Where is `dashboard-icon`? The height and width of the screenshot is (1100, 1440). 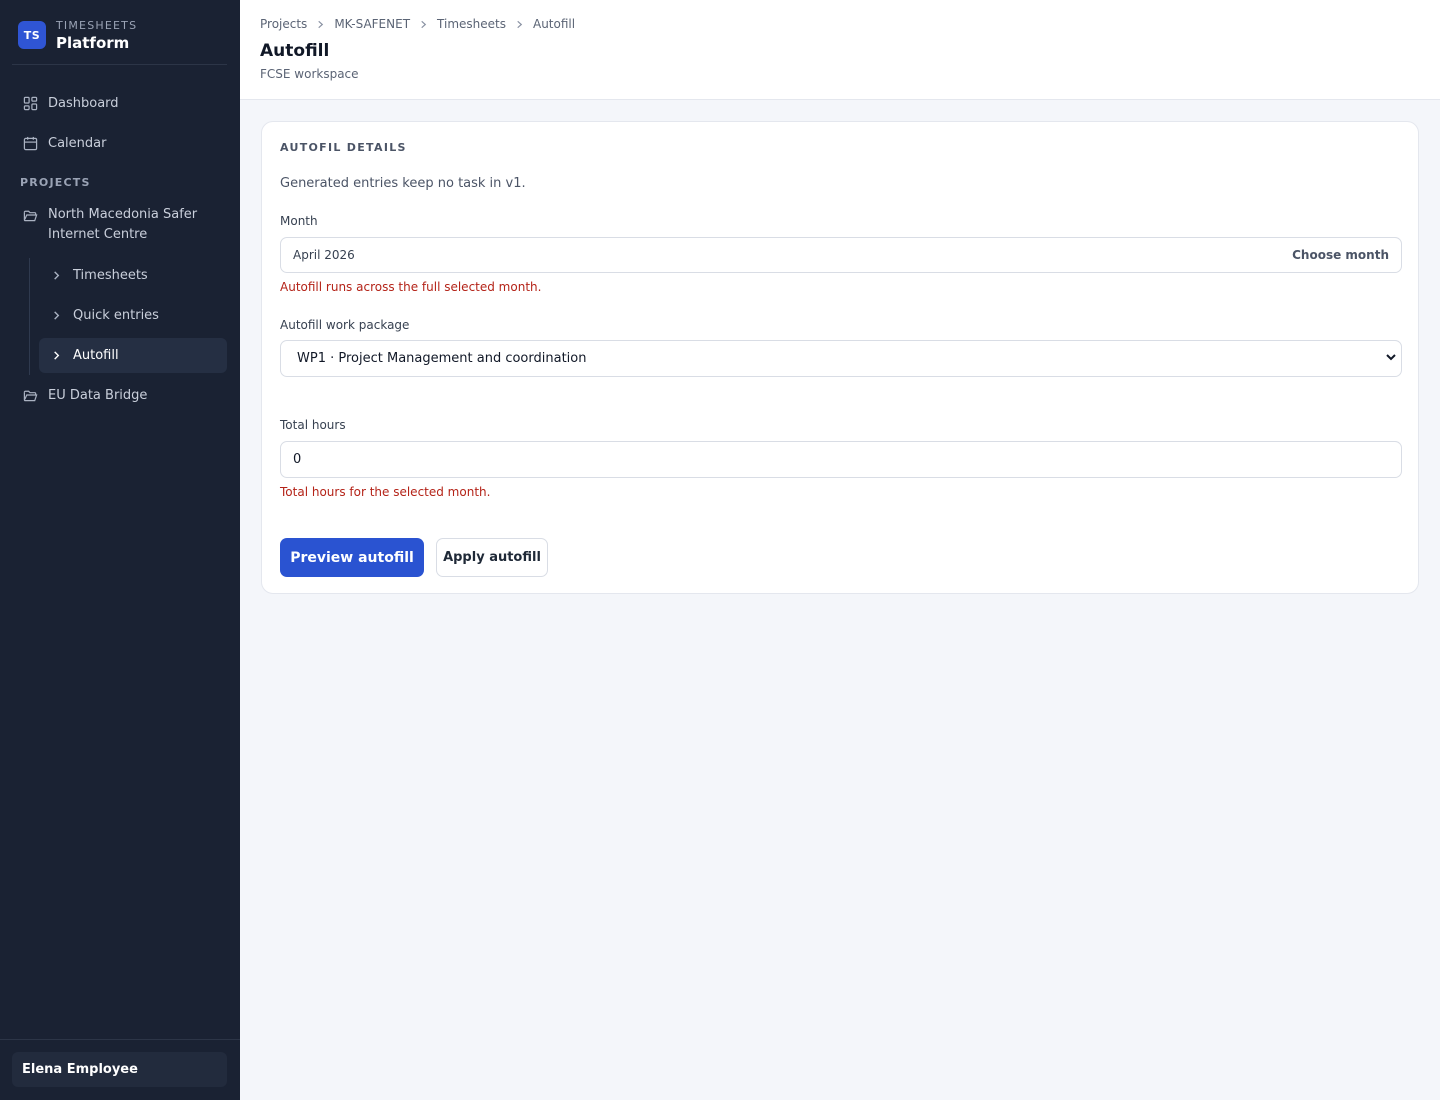 dashboard-icon is located at coordinates (30, 103).